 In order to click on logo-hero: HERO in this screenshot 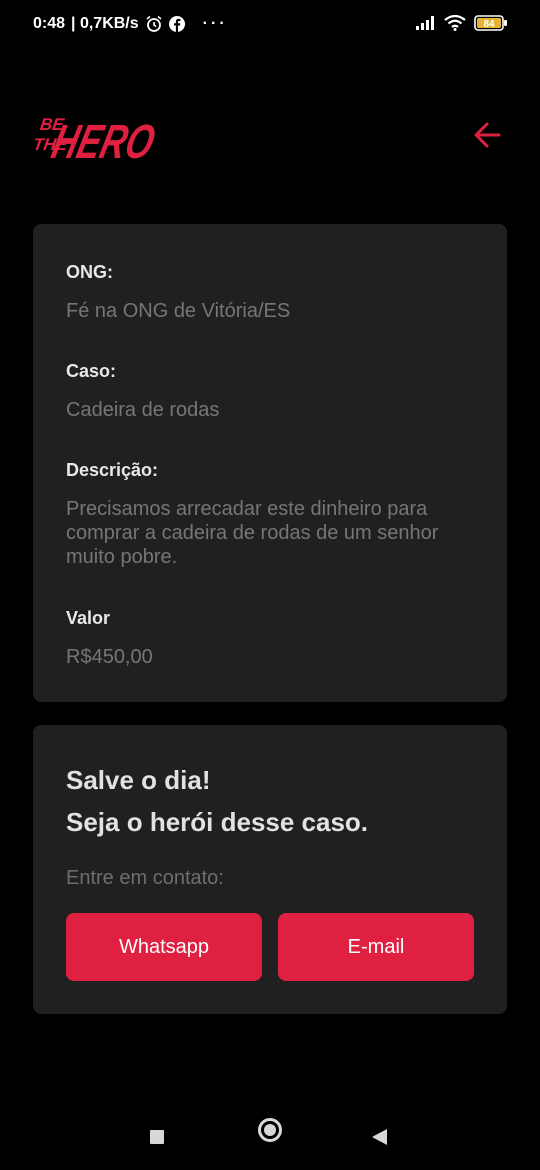, I will do `click(103, 141)`.